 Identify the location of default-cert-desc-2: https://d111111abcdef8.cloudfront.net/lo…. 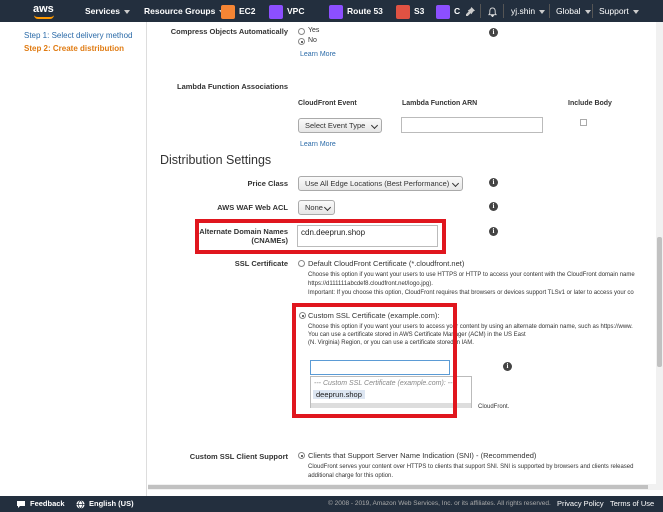
(370, 284).